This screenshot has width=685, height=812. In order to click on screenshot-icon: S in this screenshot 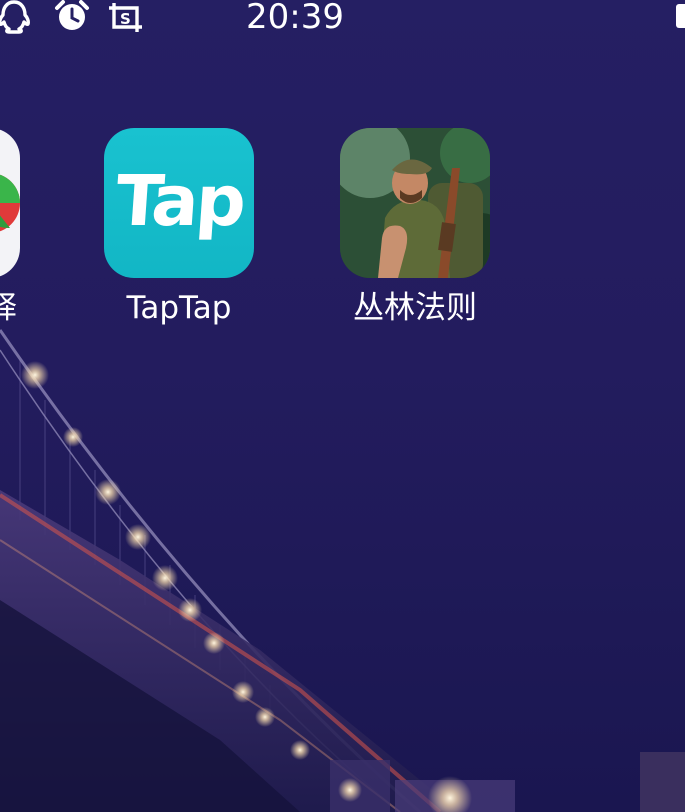, I will do `click(124, 17)`.